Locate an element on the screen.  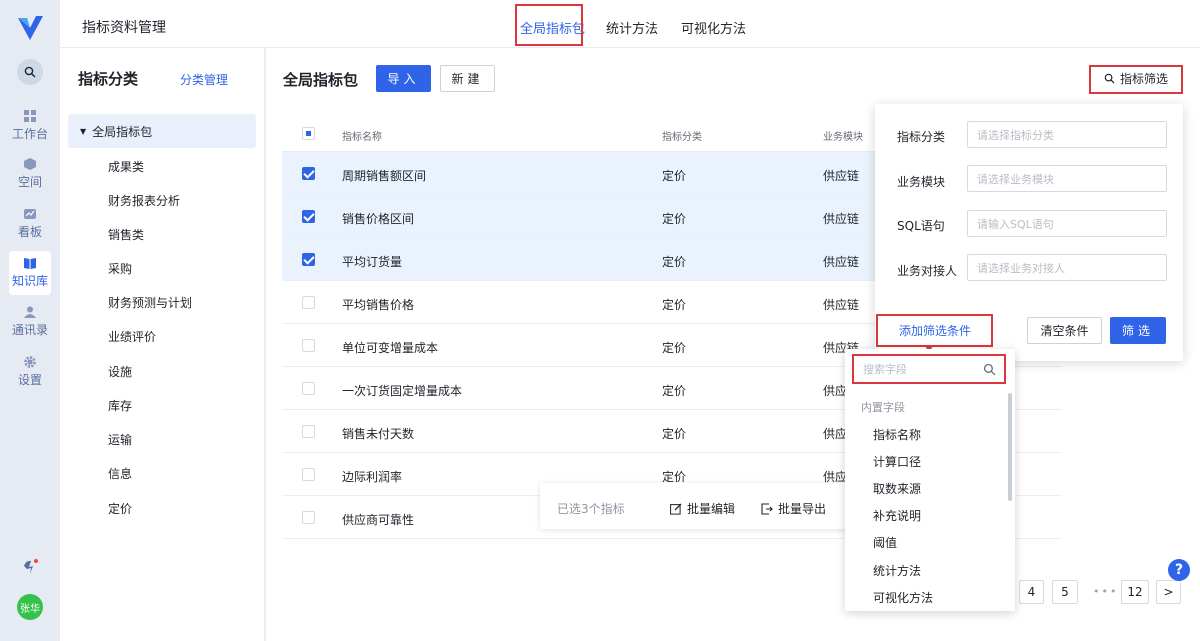
gear-icon is located at coordinates (30, 362).